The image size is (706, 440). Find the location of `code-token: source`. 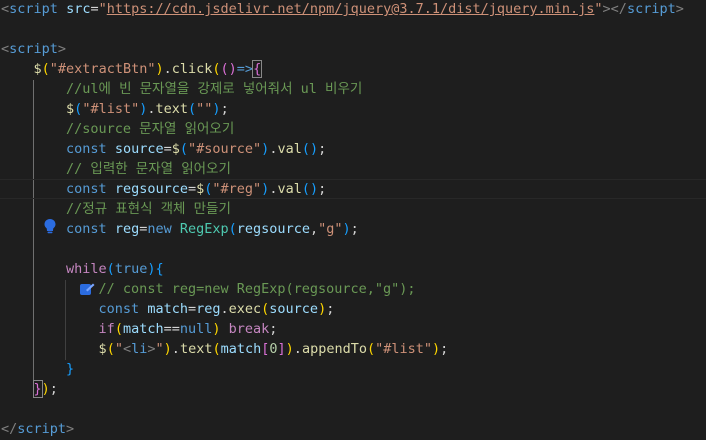

code-token: source is located at coordinates (294, 309).